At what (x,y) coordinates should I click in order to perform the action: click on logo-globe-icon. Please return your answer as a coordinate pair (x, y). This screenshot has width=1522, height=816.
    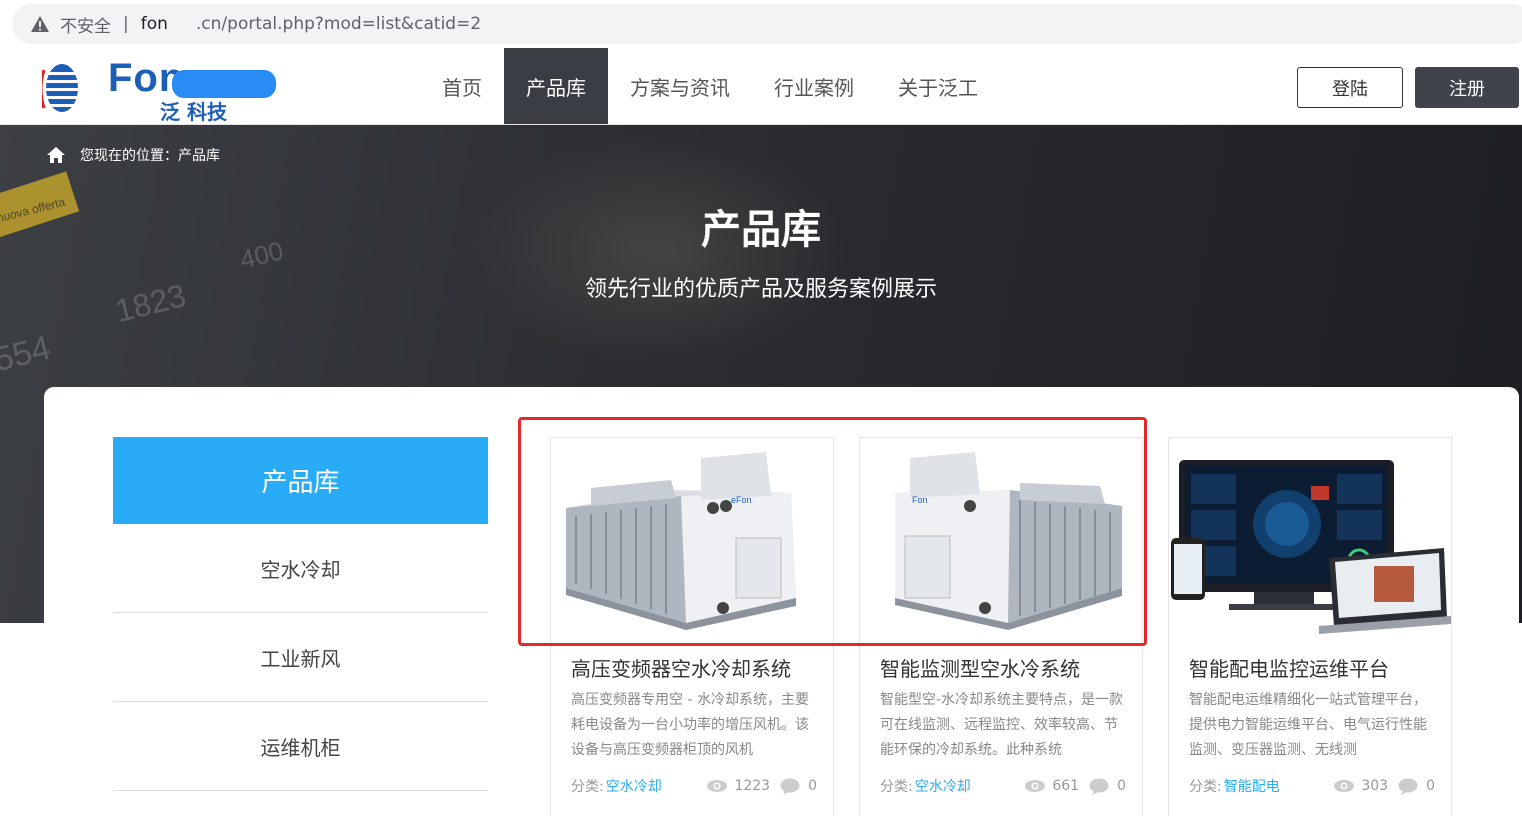
    Looking at the image, I should click on (60, 88).